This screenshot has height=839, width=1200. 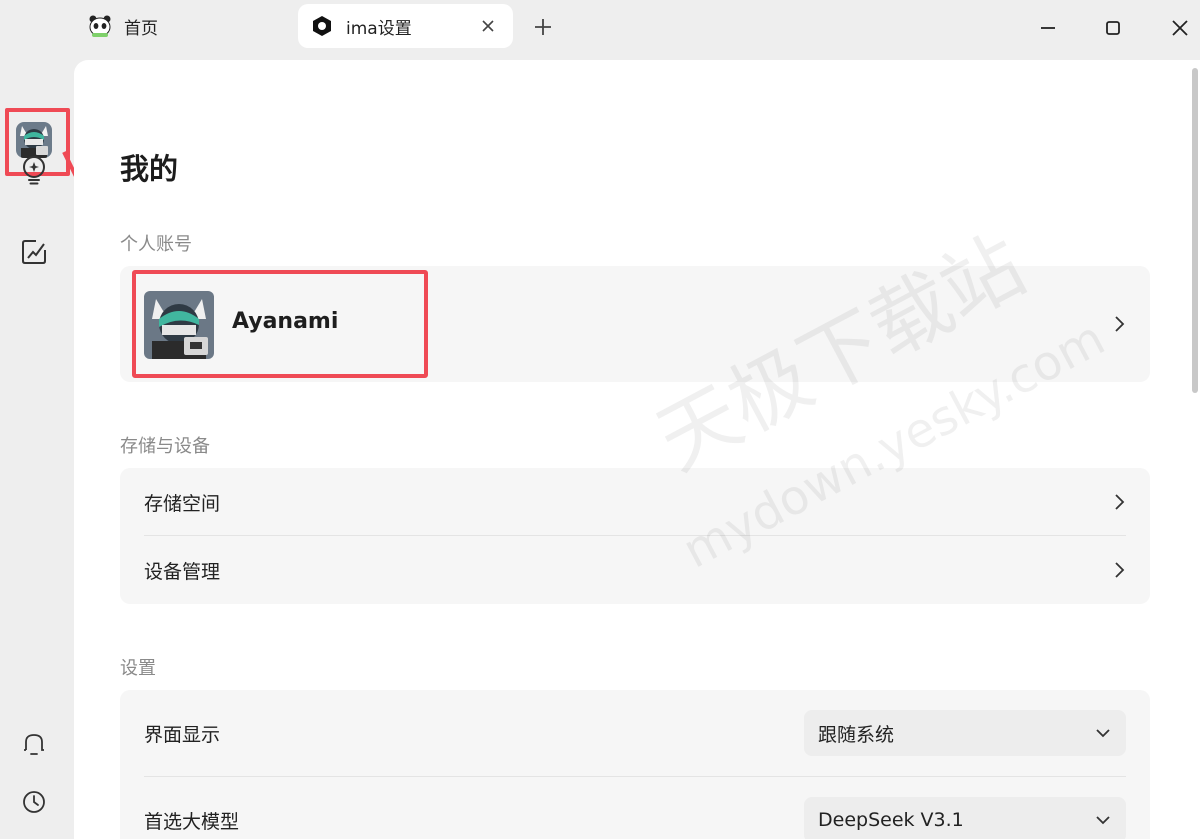 I want to click on minimize-icon, so click(x=1048, y=28).